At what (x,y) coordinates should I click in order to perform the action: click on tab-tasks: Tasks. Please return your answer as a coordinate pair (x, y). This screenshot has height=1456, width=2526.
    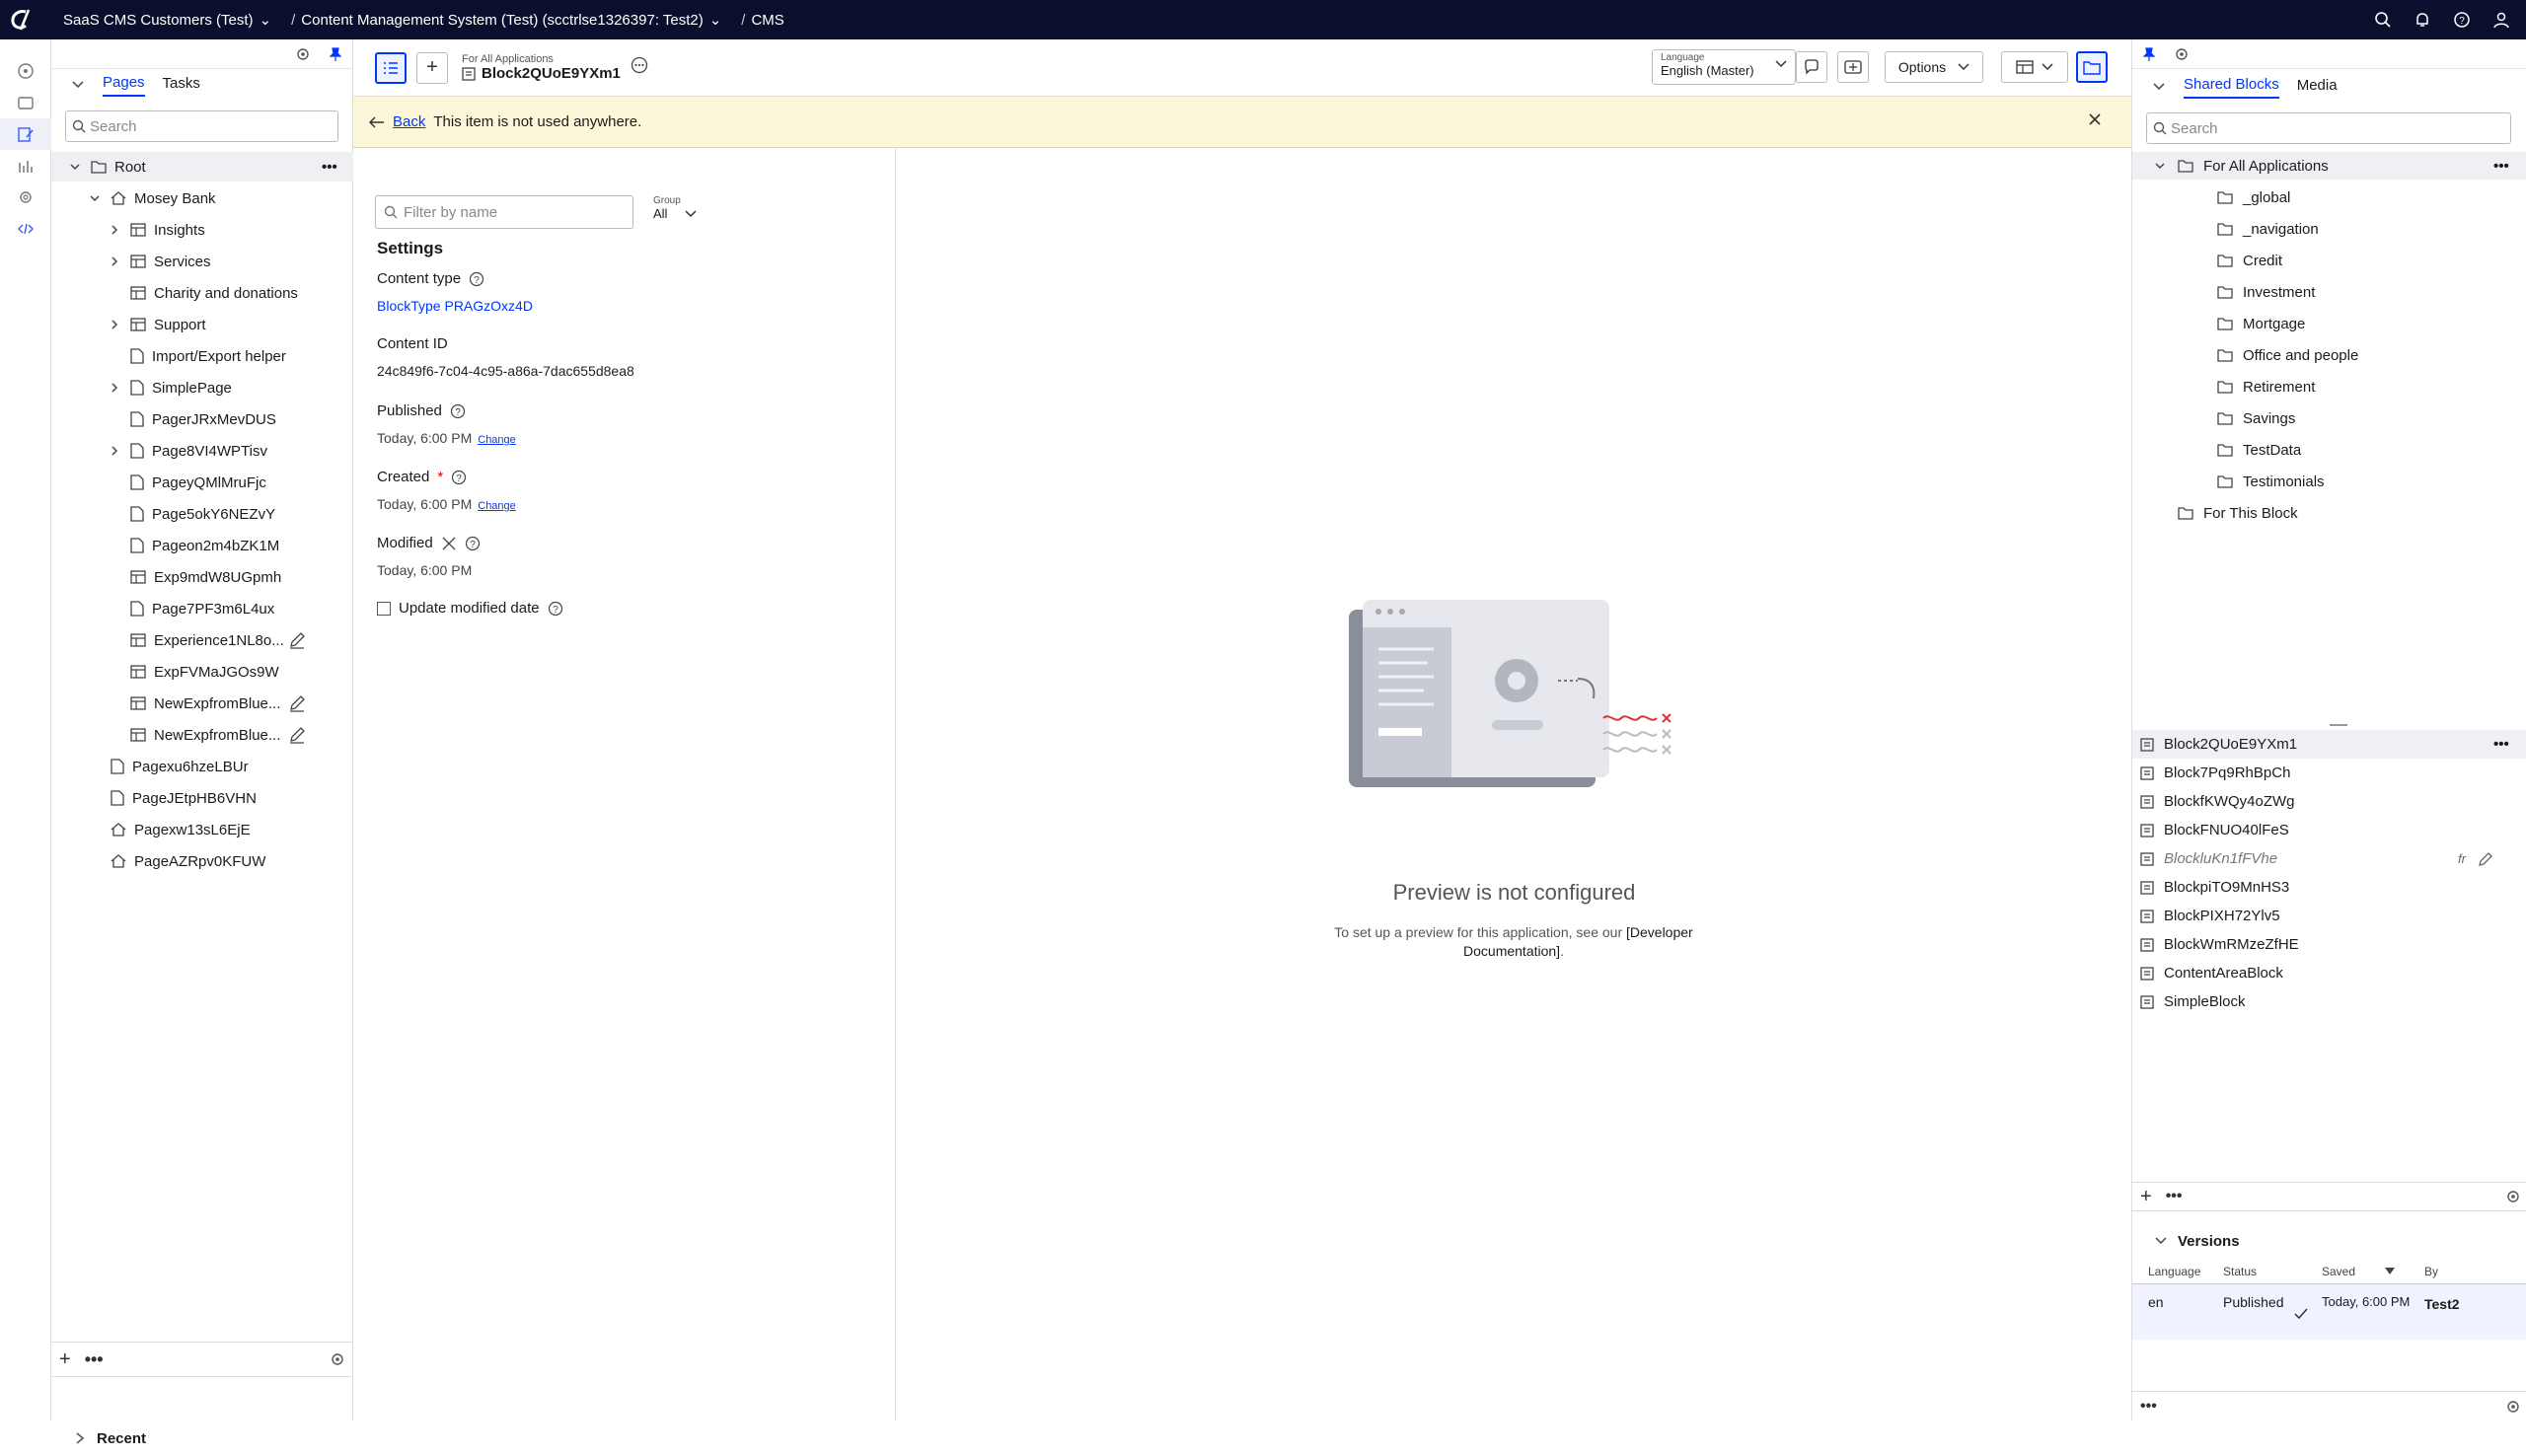
    Looking at the image, I should click on (181, 85).